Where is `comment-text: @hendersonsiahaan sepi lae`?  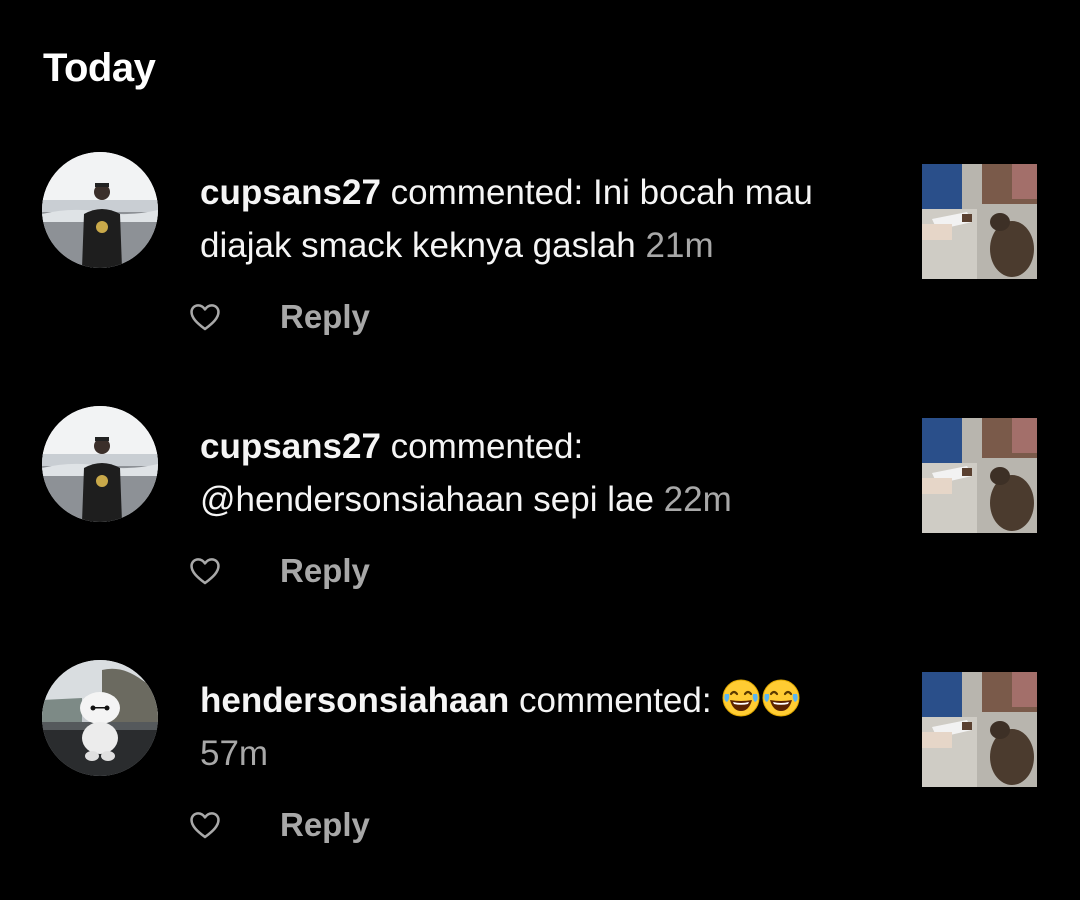
comment-text: @hendersonsiahaan sepi lae is located at coordinates (427, 499).